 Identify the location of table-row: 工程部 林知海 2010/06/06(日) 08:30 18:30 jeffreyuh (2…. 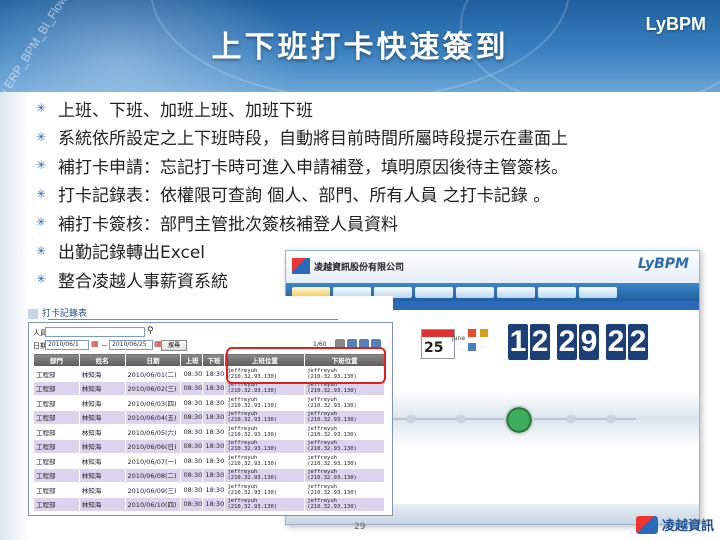
(209, 446).